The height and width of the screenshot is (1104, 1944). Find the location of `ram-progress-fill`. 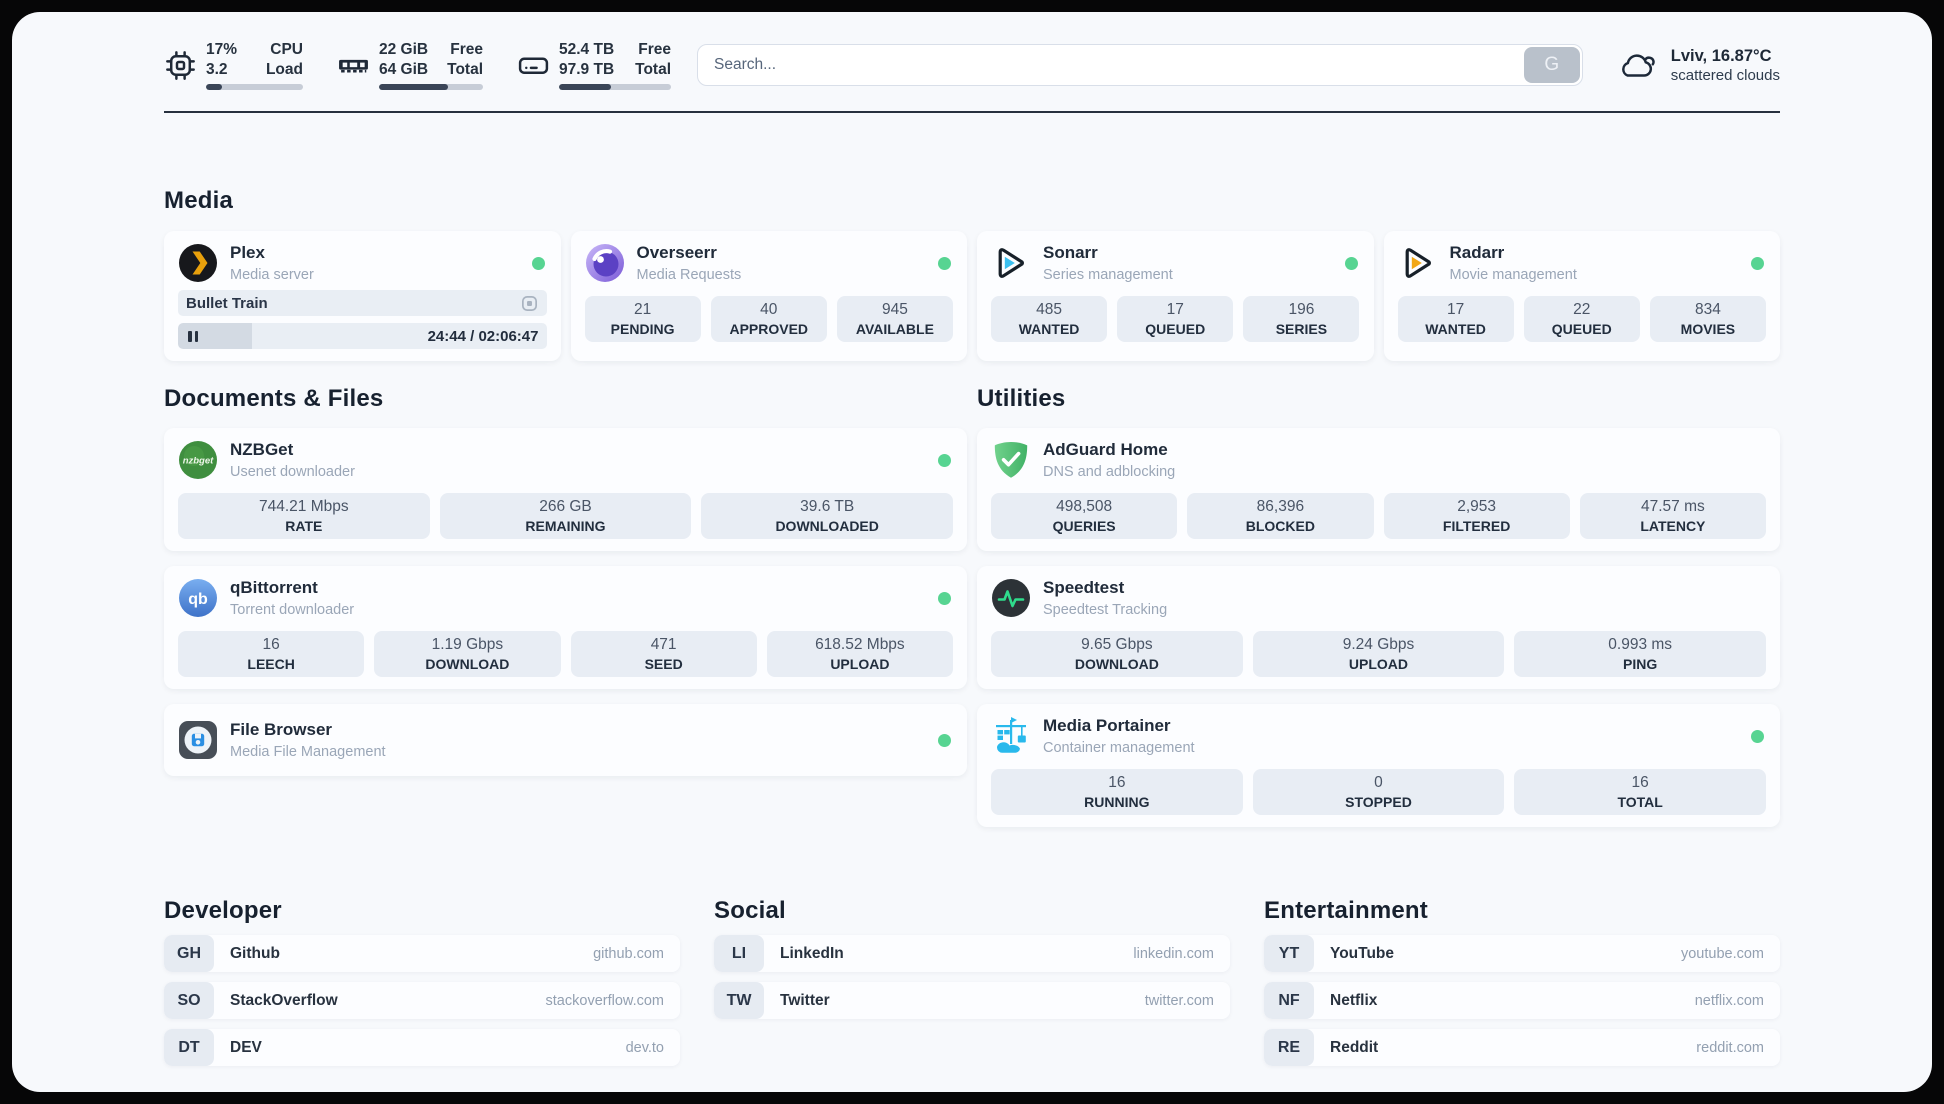

ram-progress-fill is located at coordinates (413, 86).